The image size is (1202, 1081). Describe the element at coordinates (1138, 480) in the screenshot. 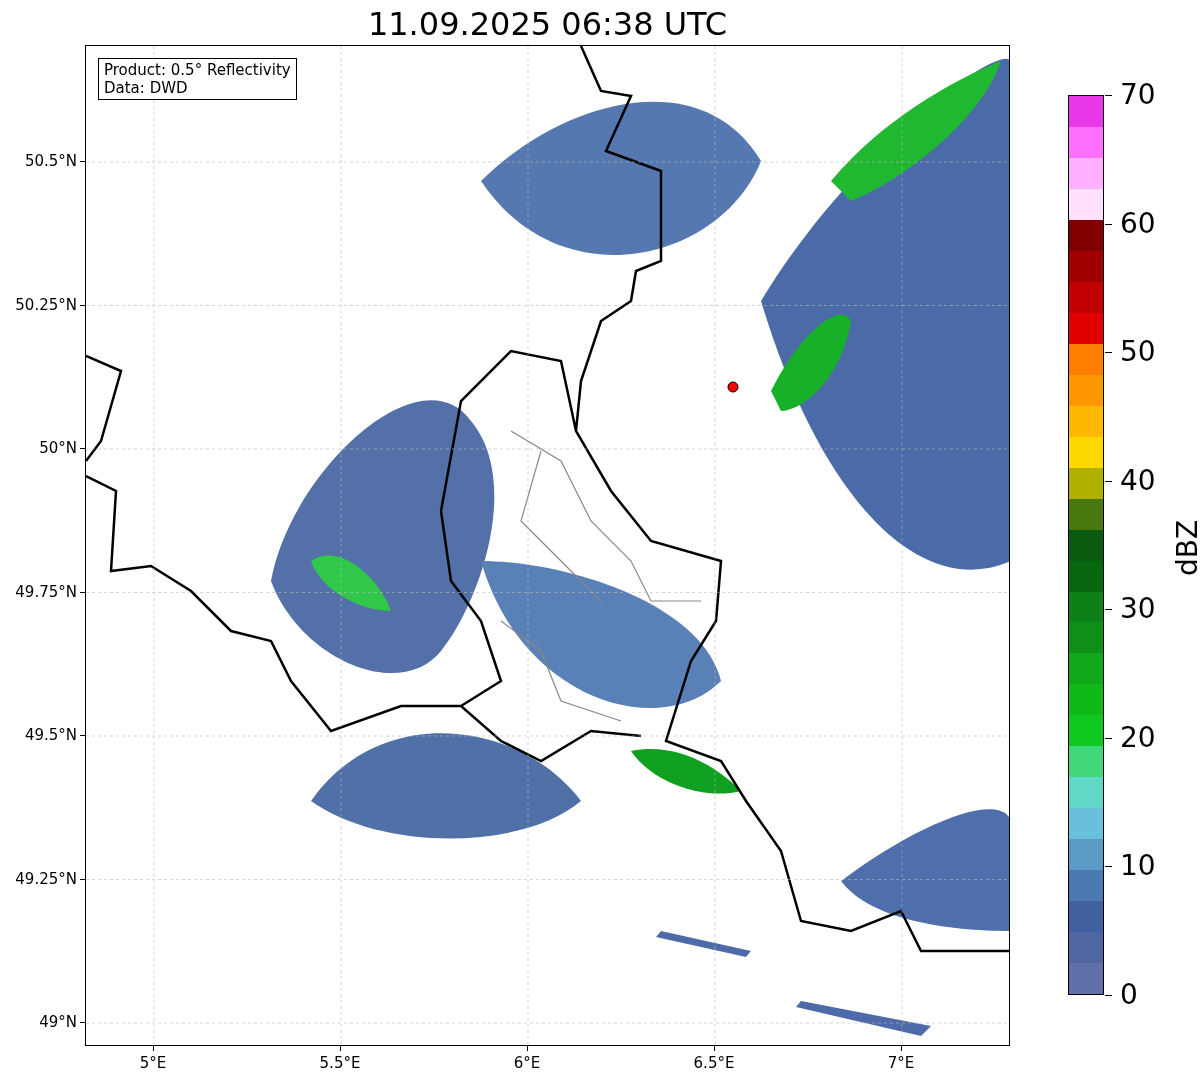

I see `colorbar-tick-label: 40` at that location.